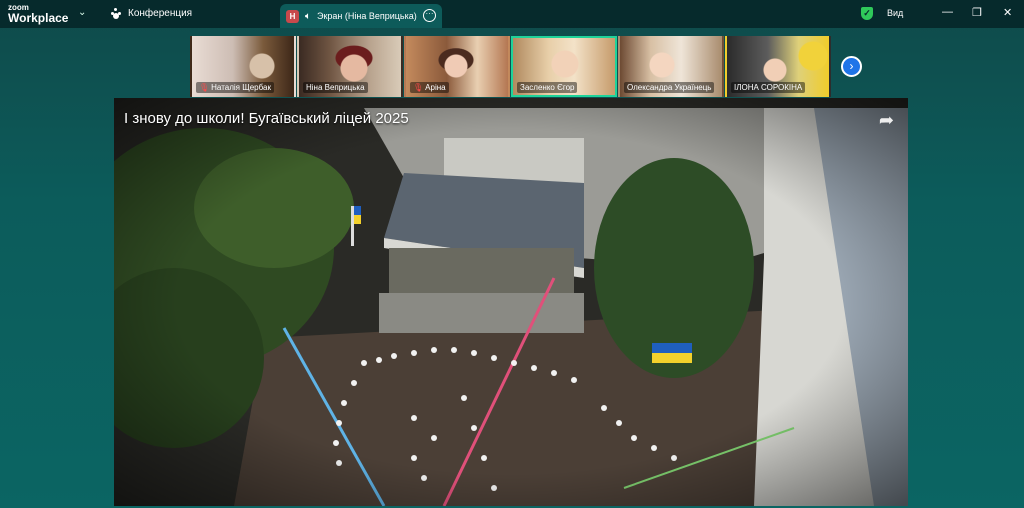  What do you see at coordinates (977, 12) in the screenshot?
I see `restore-button: ❐` at bounding box center [977, 12].